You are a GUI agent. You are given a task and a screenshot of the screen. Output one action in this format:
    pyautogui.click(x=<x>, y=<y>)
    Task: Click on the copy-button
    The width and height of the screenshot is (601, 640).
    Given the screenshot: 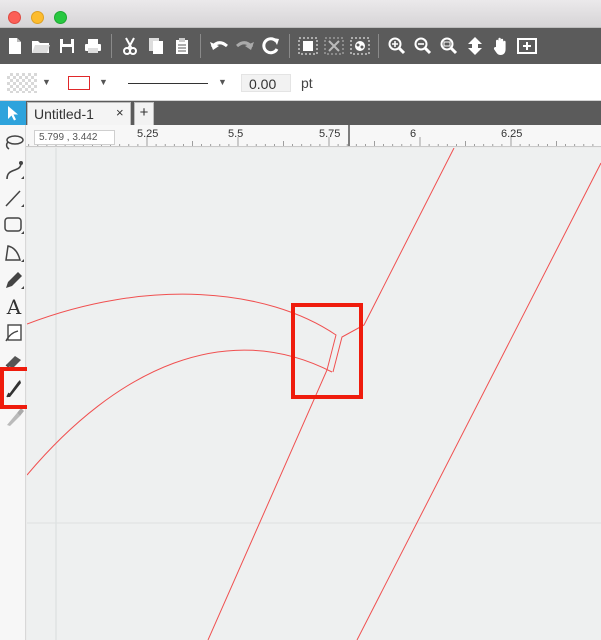 What is the action you would take?
    pyautogui.click(x=156, y=46)
    